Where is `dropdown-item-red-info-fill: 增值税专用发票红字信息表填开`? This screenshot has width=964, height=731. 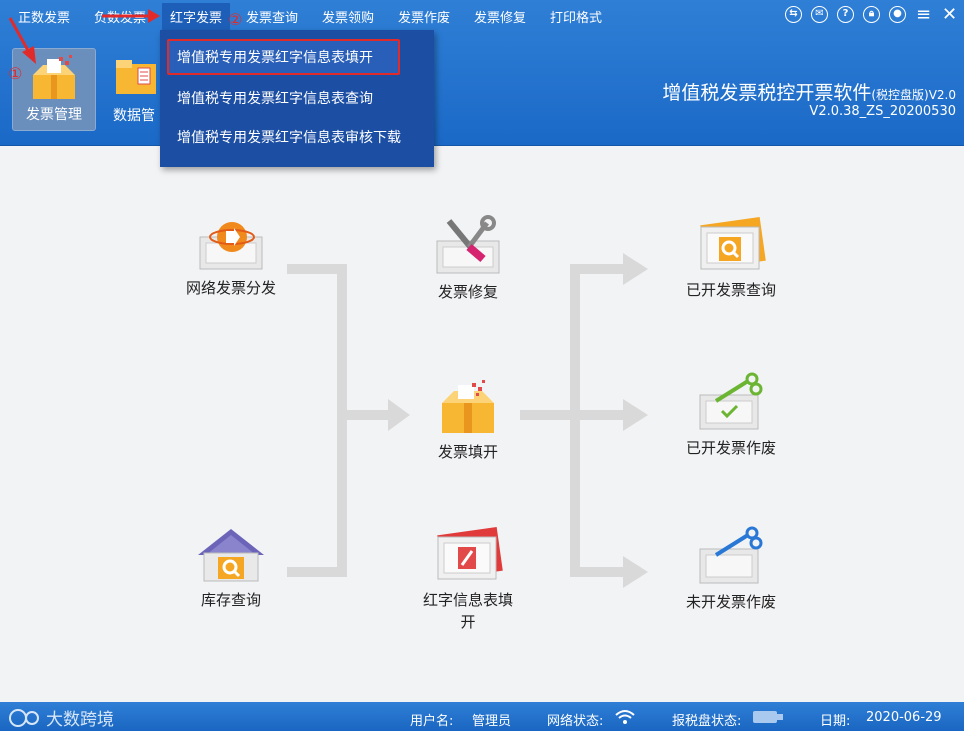
dropdown-item-red-info-fill: 增值税专用发票红字信息表填开 is located at coordinates (275, 57).